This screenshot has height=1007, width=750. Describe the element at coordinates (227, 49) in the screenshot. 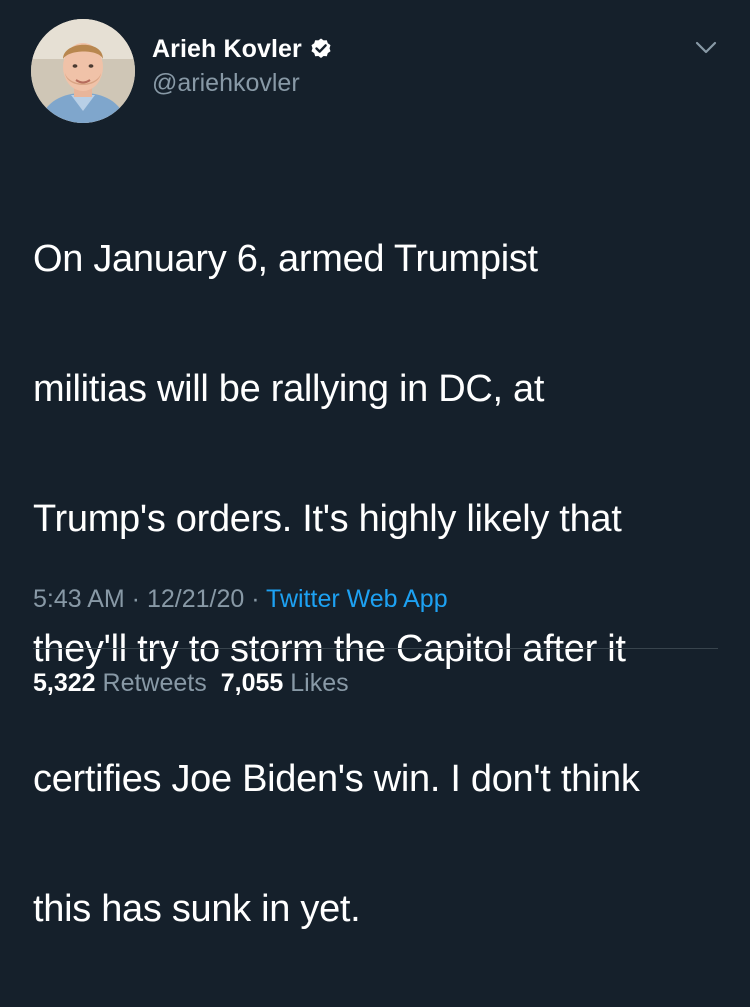

I see `display-name: Arieh Kovler` at that location.